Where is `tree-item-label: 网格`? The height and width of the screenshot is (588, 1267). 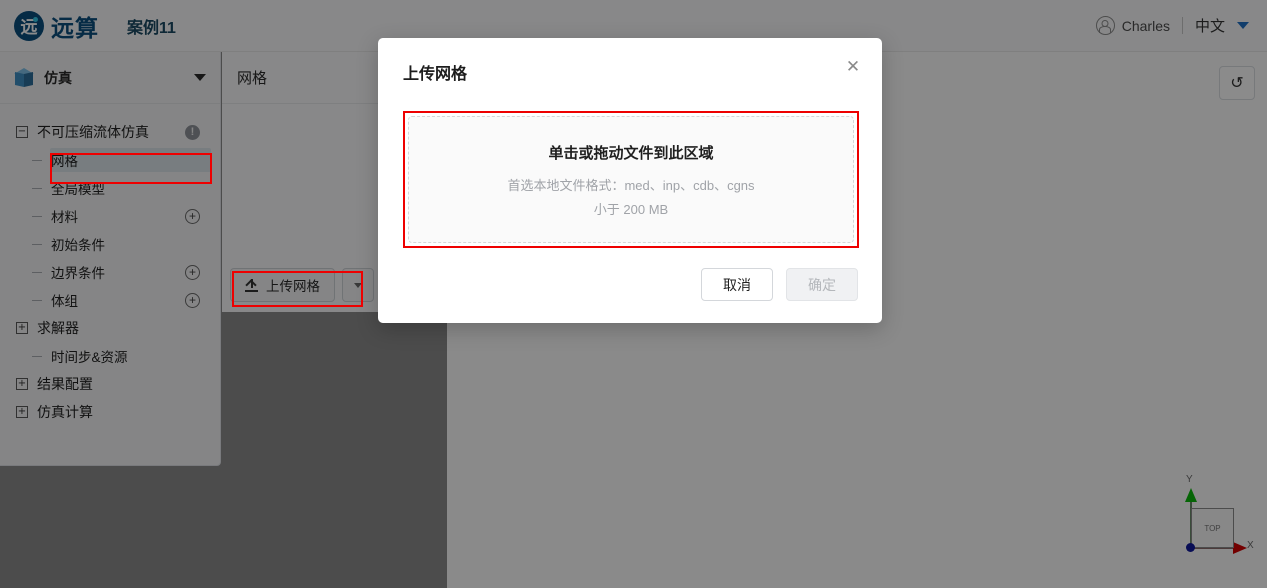
tree-item-label: 网格 is located at coordinates (64, 161).